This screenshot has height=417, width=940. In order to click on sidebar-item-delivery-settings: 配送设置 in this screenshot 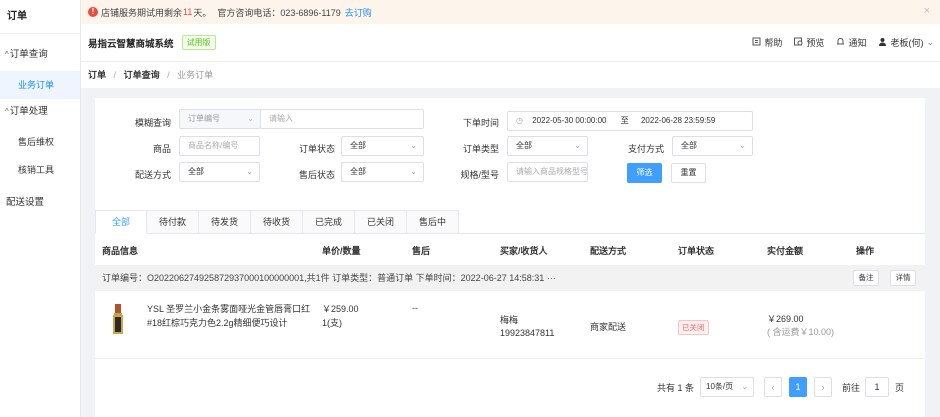, I will do `click(40, 203)`.